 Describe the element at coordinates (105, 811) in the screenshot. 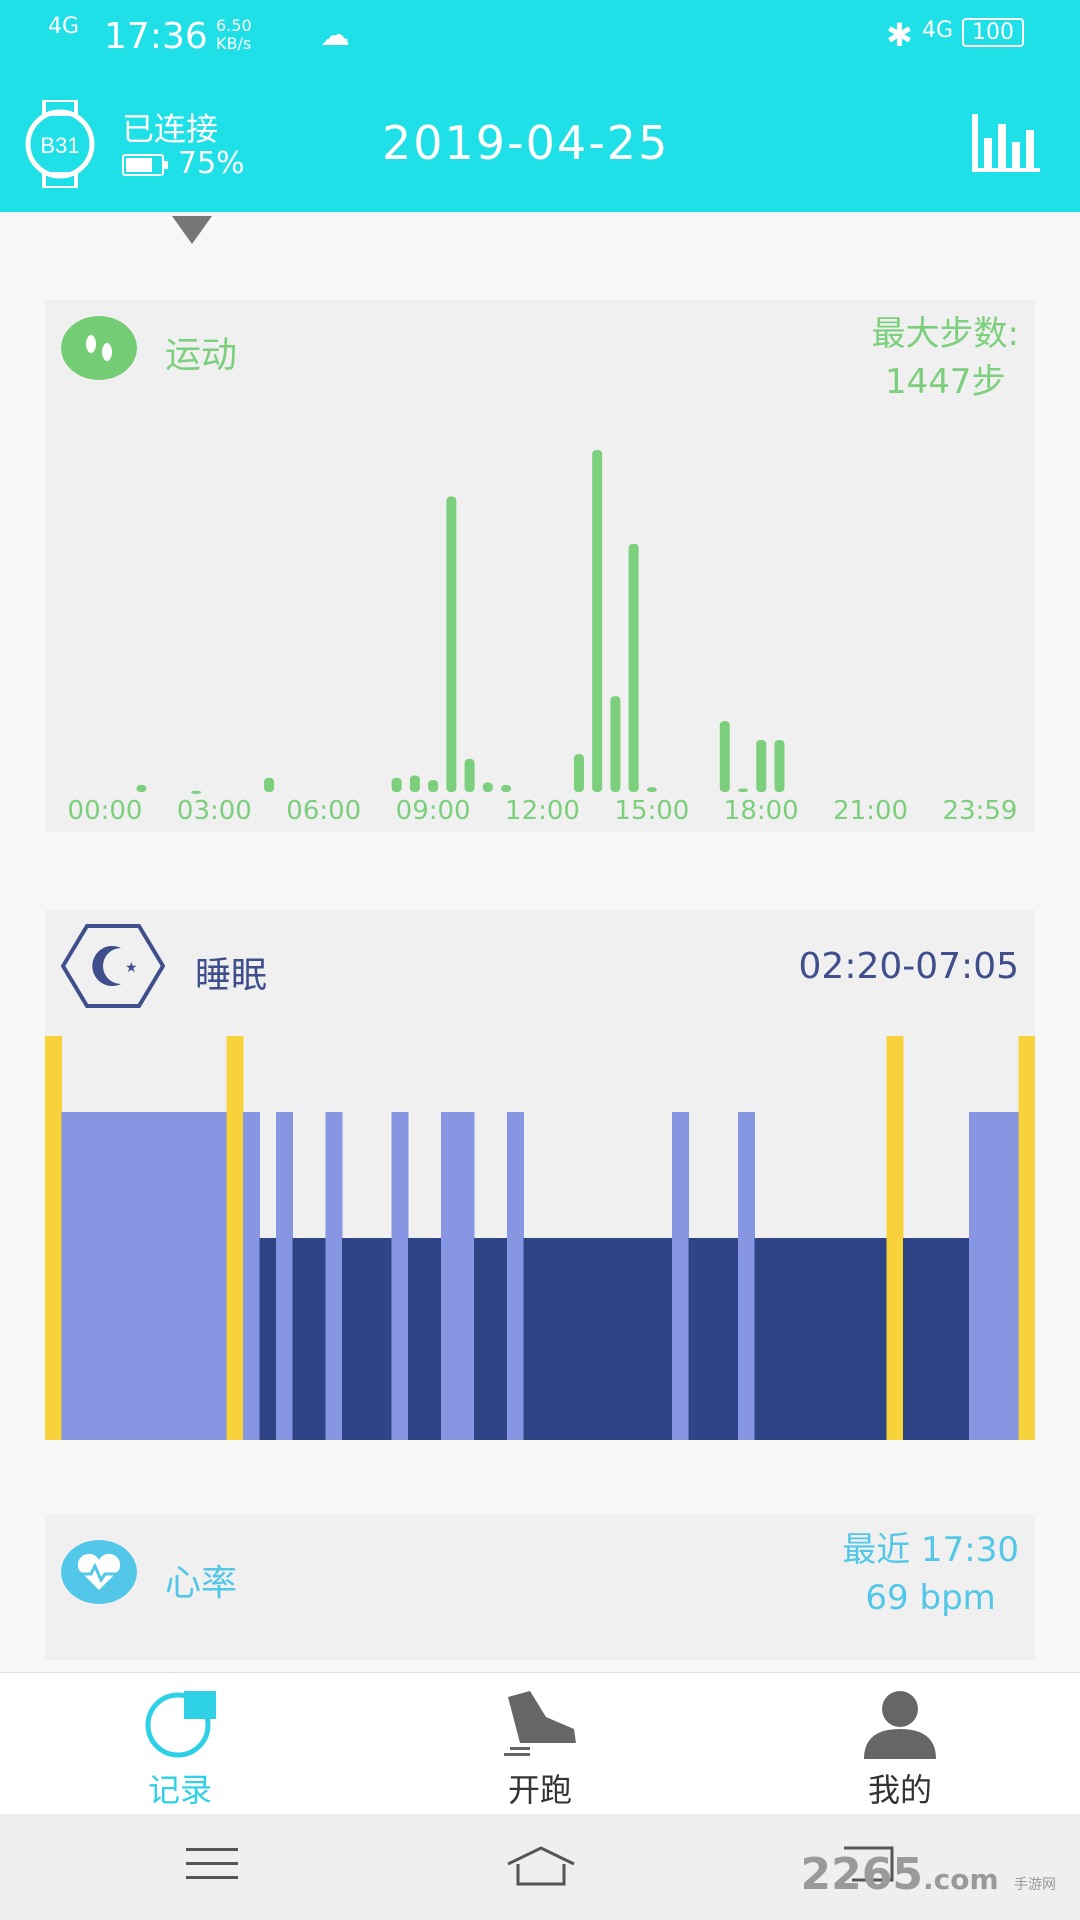

I see `x-tick-label: 00:00` at that location.